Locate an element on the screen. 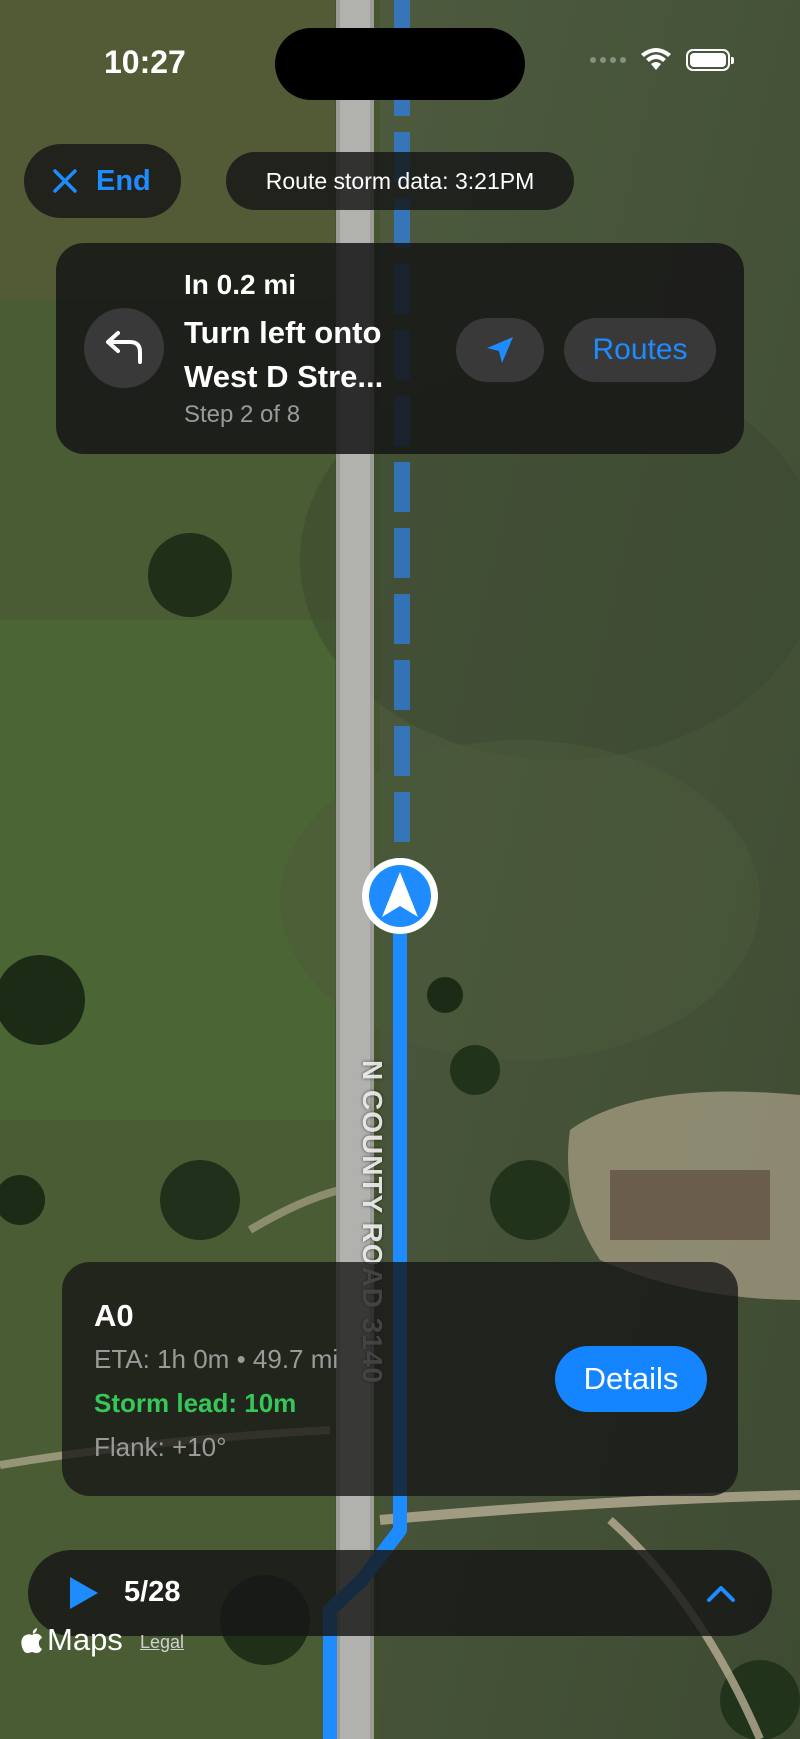  storm-lead: Storm lead: 10m is located at coordinates (195, 1403).